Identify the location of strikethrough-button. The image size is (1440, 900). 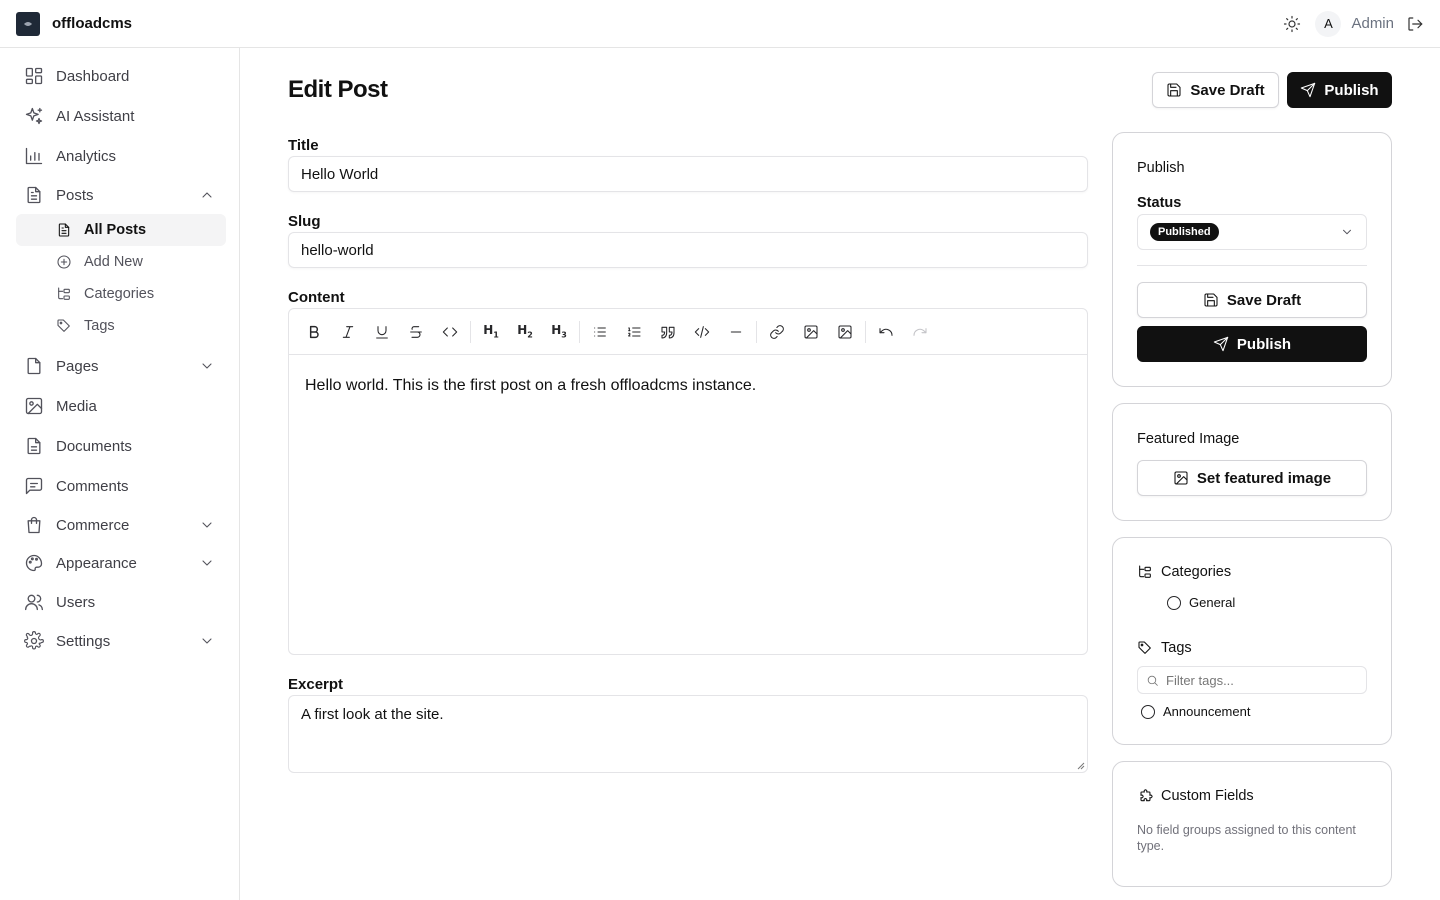
(416, 332).